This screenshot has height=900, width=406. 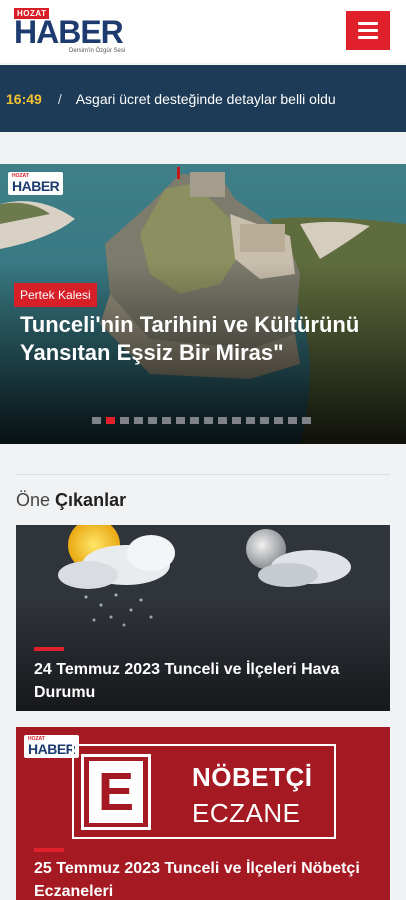 What do you see at coordinates (201, 420) in the screenshot?
I see `slider-pagination` at bounding box center [201, 420].